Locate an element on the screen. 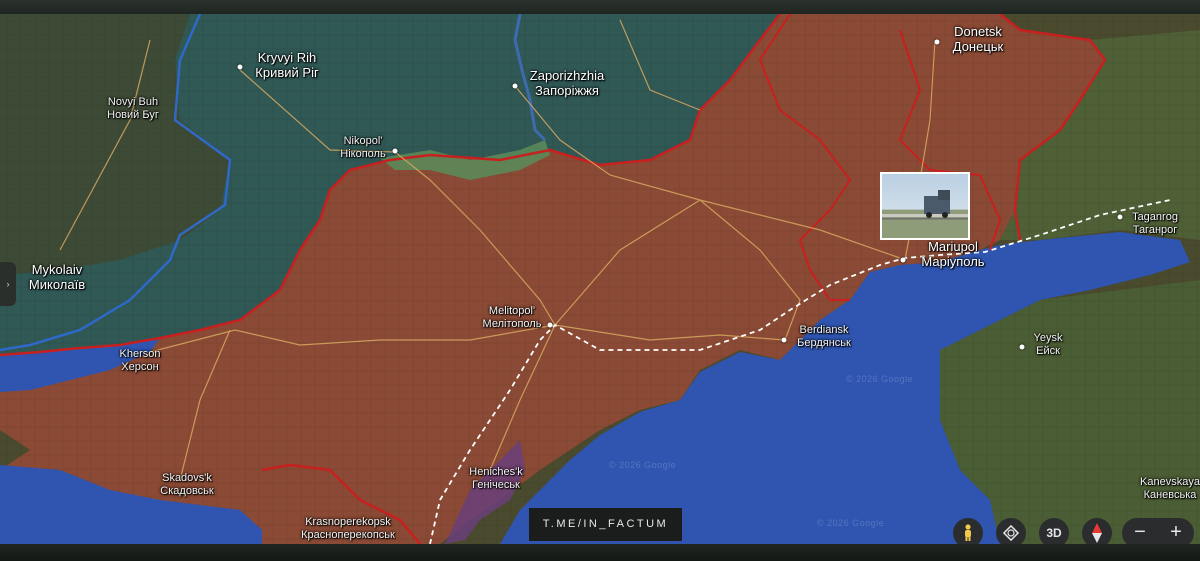 The image size is (1200, 561). city-name-latin: Kanevskaya is located at coordinates (1170, 482).